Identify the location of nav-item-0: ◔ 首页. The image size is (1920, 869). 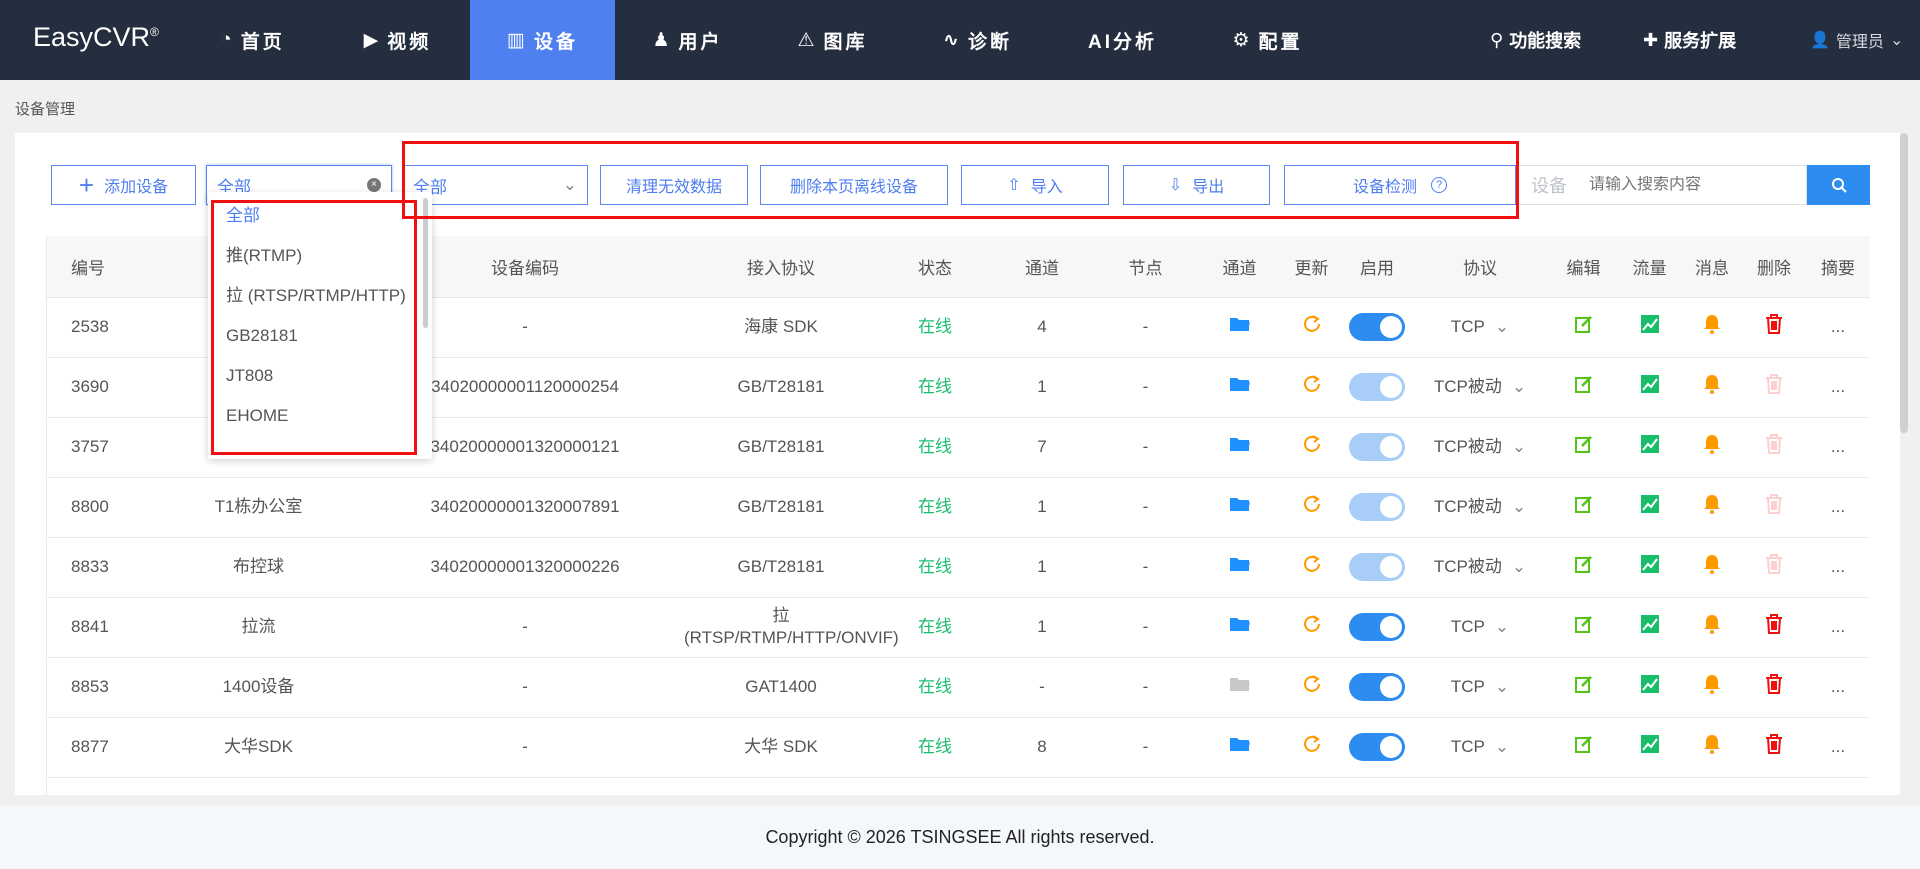
(252, 40).